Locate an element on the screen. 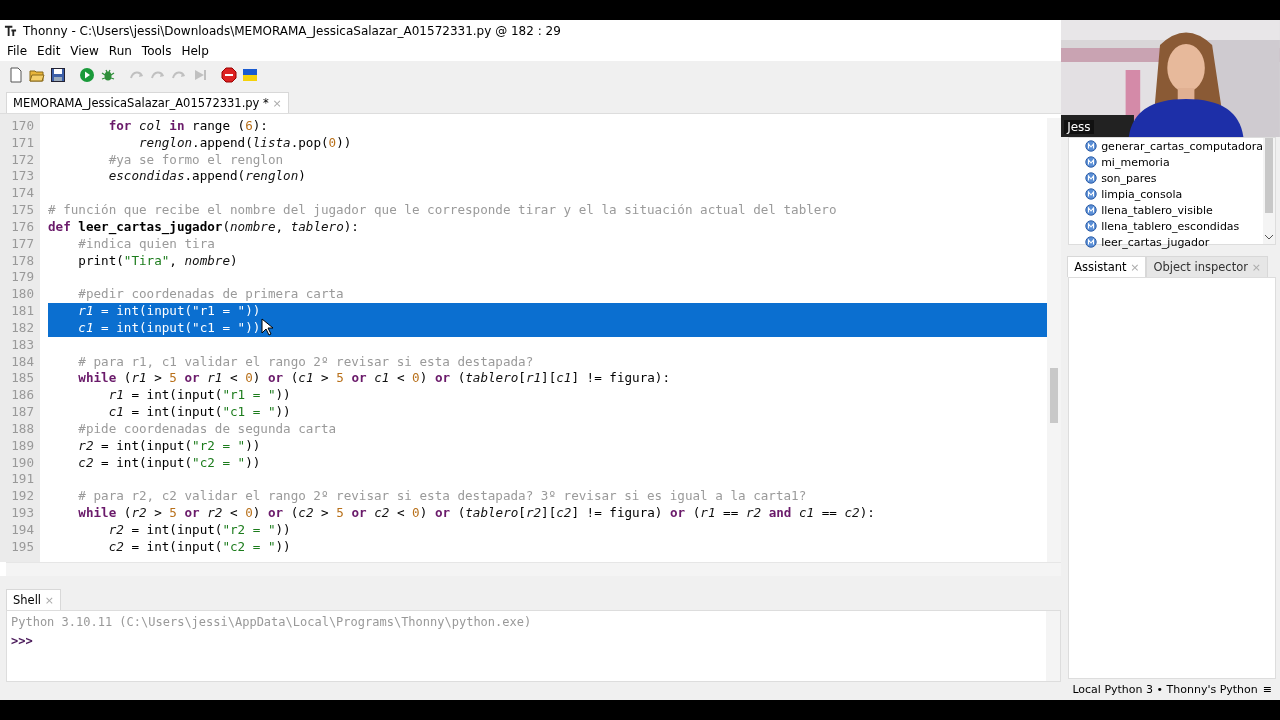 Image resolution: width=1280 pixels, height=720 pixels. line-number: 191 is located at coordinates (22, 480).